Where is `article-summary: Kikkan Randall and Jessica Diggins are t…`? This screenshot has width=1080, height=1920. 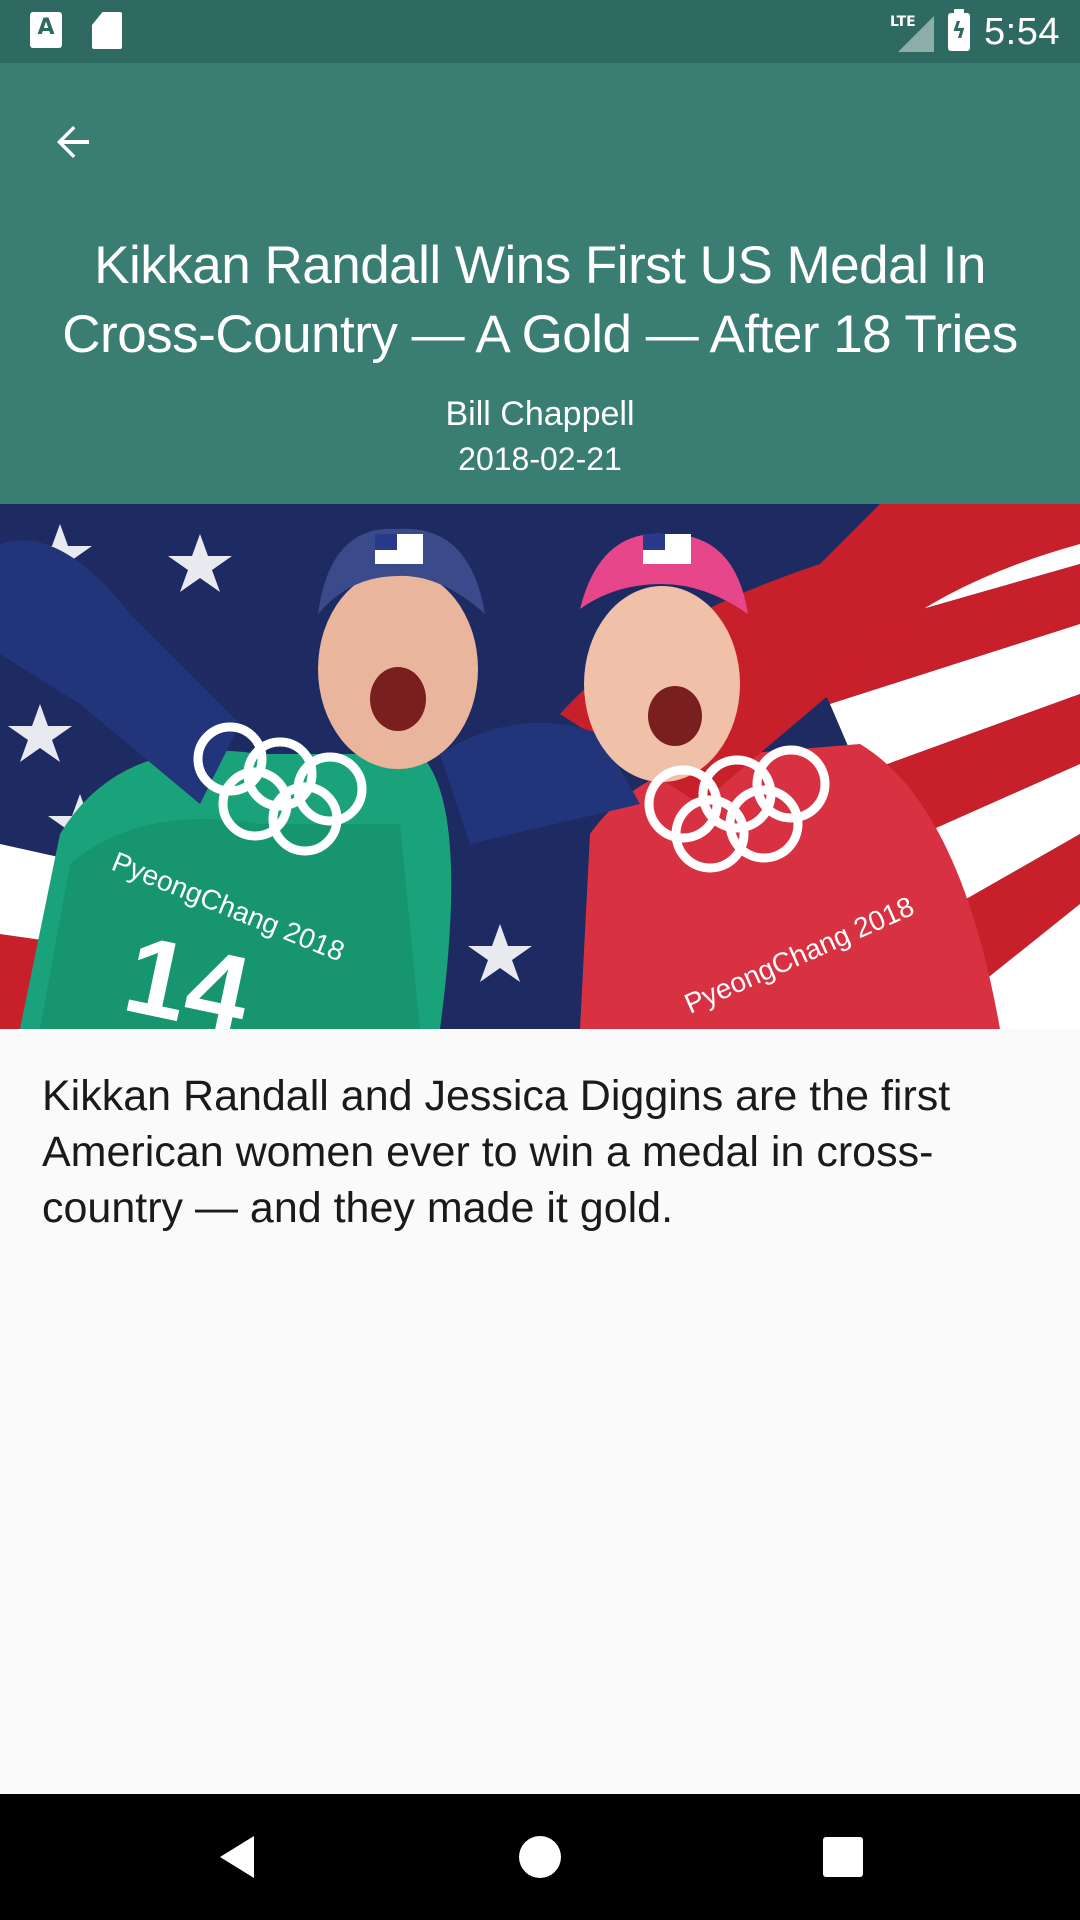 article-summary: Kikkan Randall and Jessica Diggins are t… is located at coordinates (496, 1152).